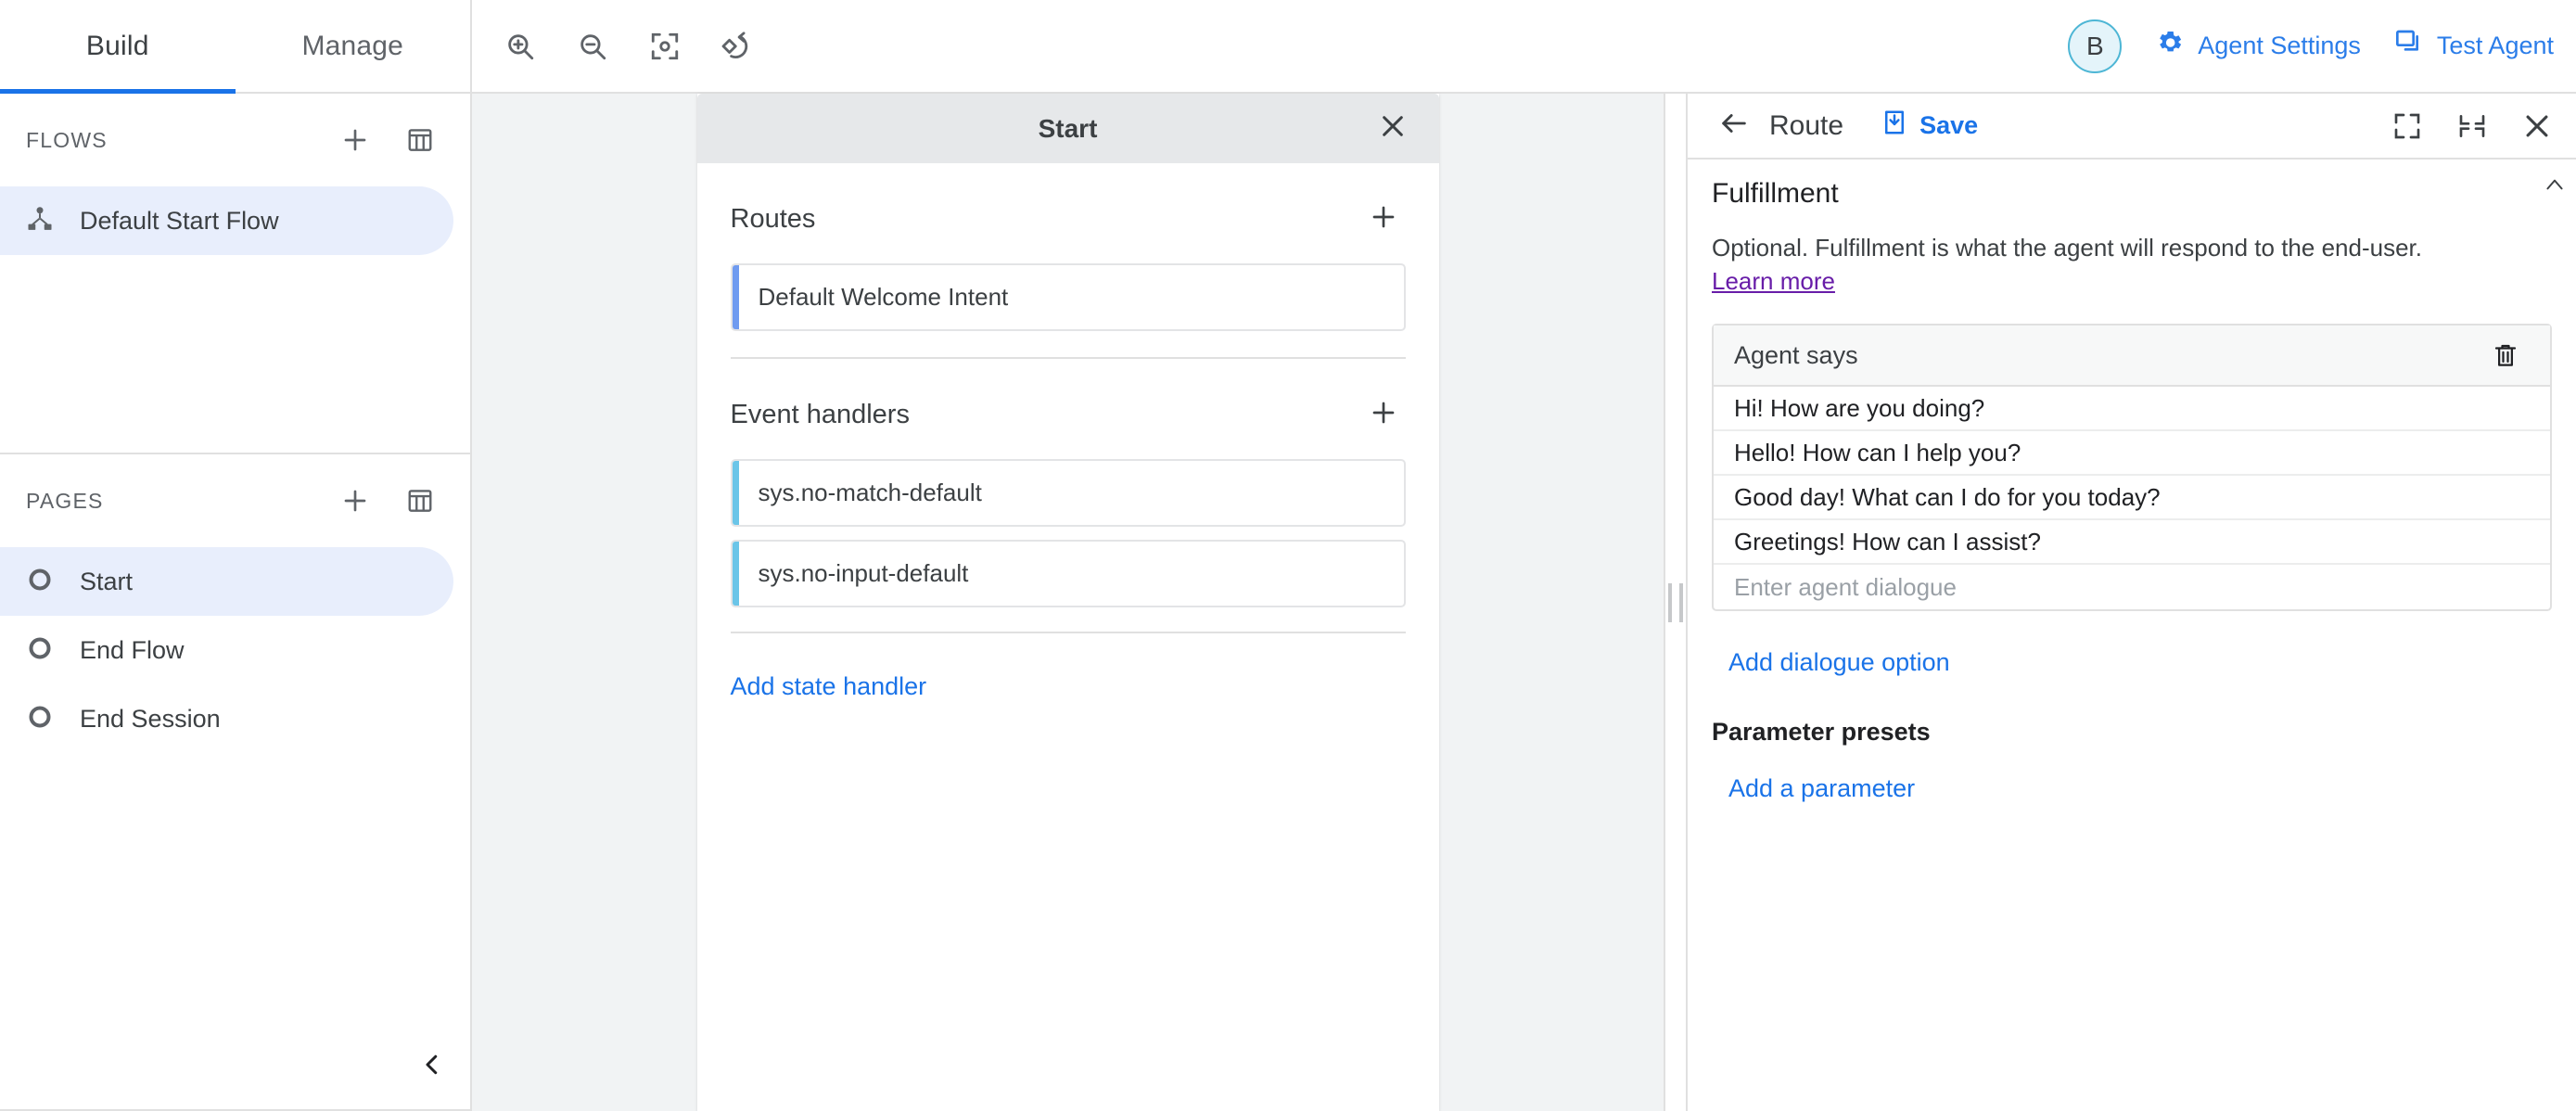  I want to click on sidebar-item-default-start-flow: Default Start Flow, so click(227, 220).